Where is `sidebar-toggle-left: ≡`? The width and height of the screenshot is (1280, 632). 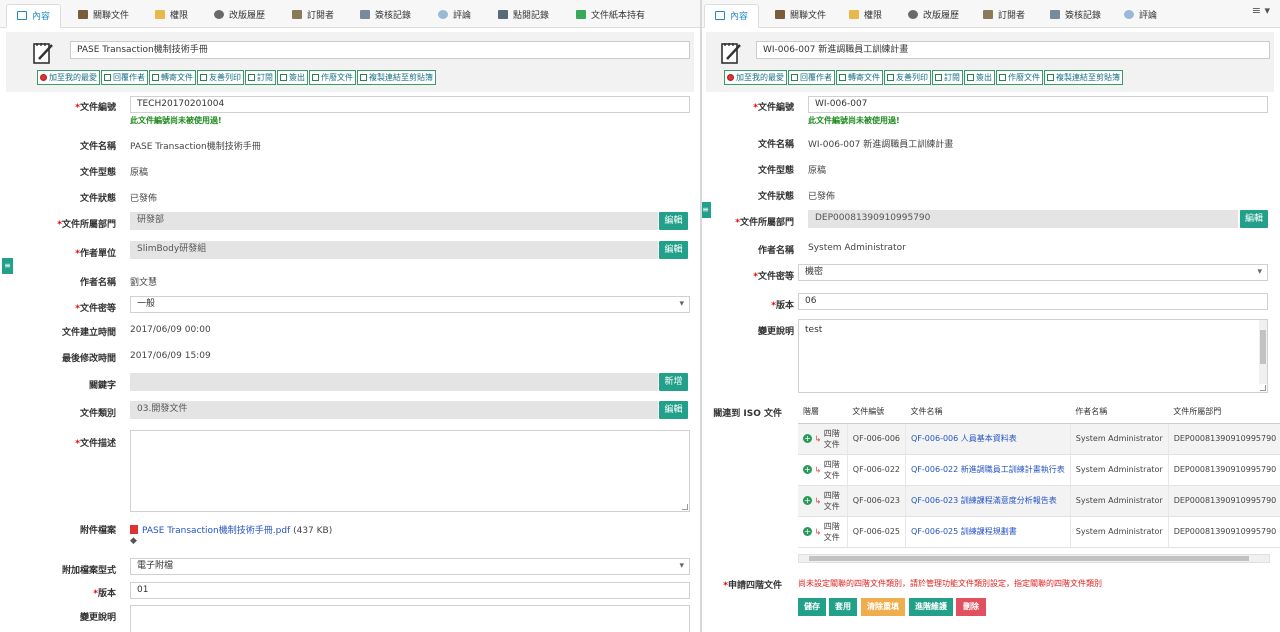 sidebar-toggle-left: ≡ is located at coordinates (7, 266).